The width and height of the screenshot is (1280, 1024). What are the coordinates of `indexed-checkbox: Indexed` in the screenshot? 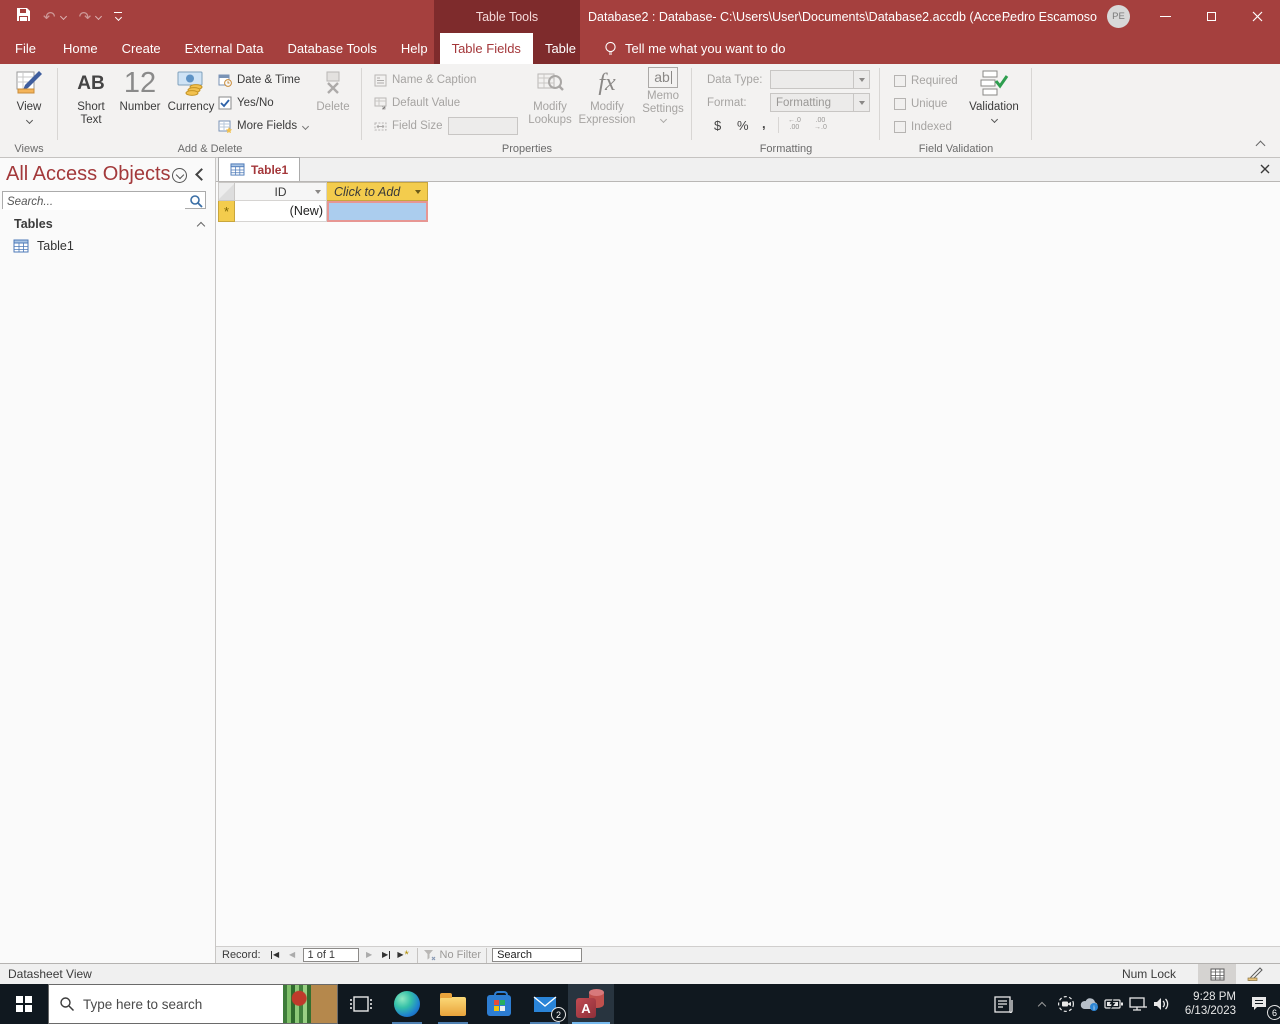 It's located at (923, 127).